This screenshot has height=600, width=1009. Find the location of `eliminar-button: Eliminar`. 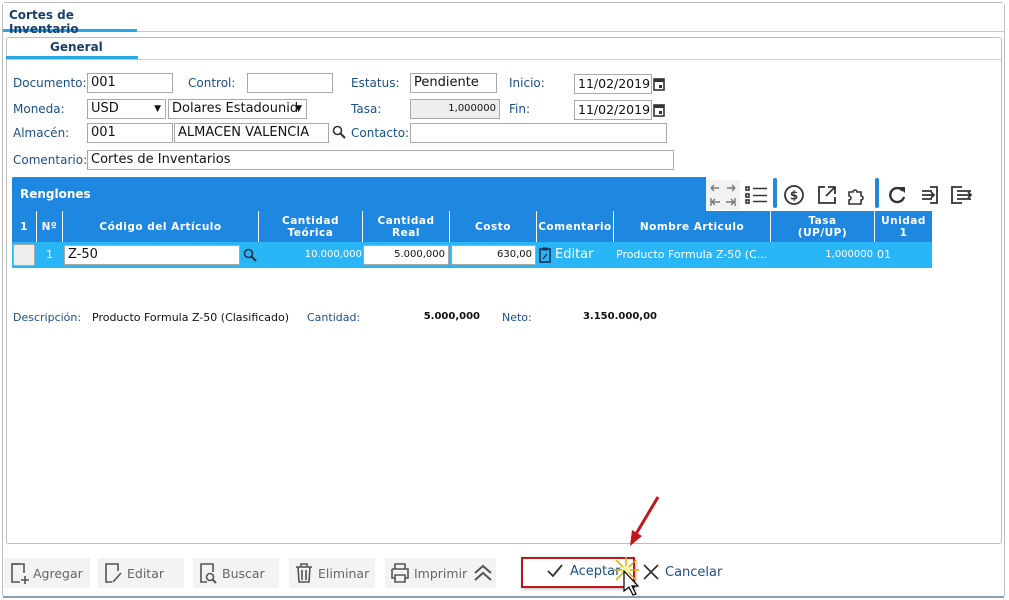

eliminar-button: Eliminar is located at coordinates (332, 573).